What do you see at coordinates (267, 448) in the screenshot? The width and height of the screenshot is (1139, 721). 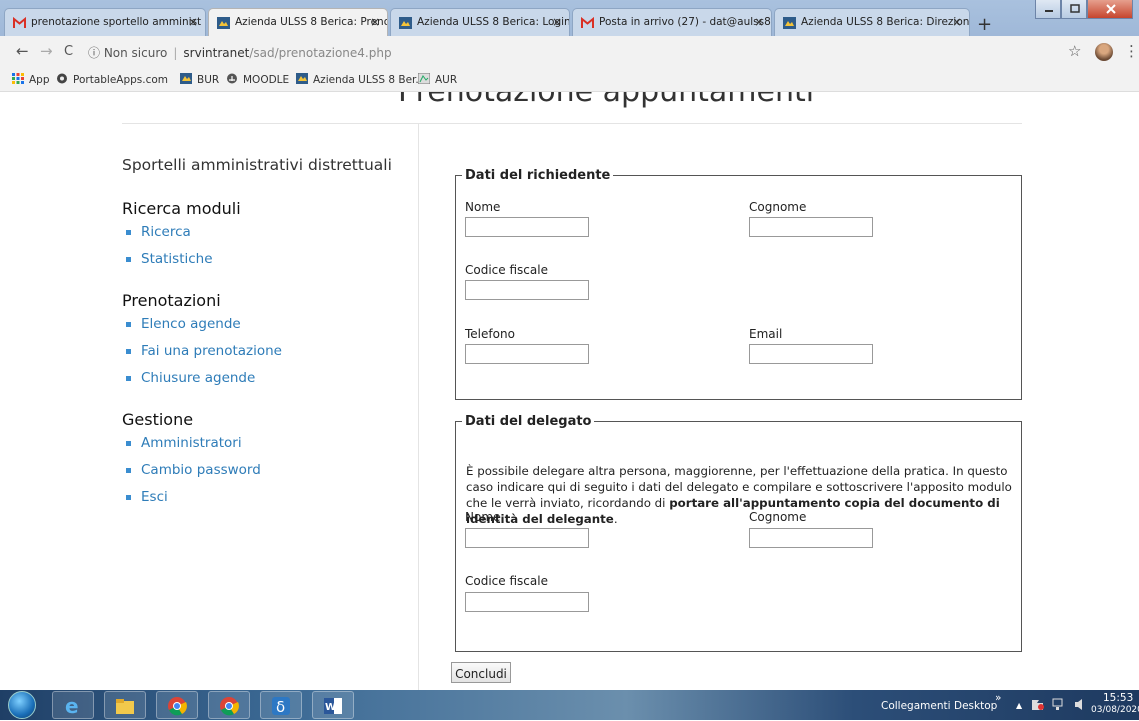 I see `sidebar-item-amministratori: Amministratori` at bounding box center [267, 448].